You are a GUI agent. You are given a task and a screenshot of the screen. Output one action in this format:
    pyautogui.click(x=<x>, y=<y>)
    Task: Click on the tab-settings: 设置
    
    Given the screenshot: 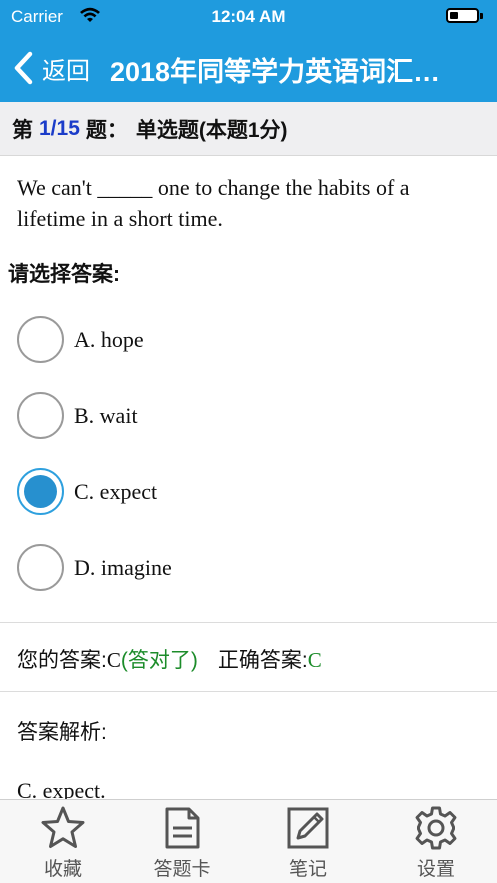 What is the action you would take?
    pyautogui.click(x=436, y=842)
    